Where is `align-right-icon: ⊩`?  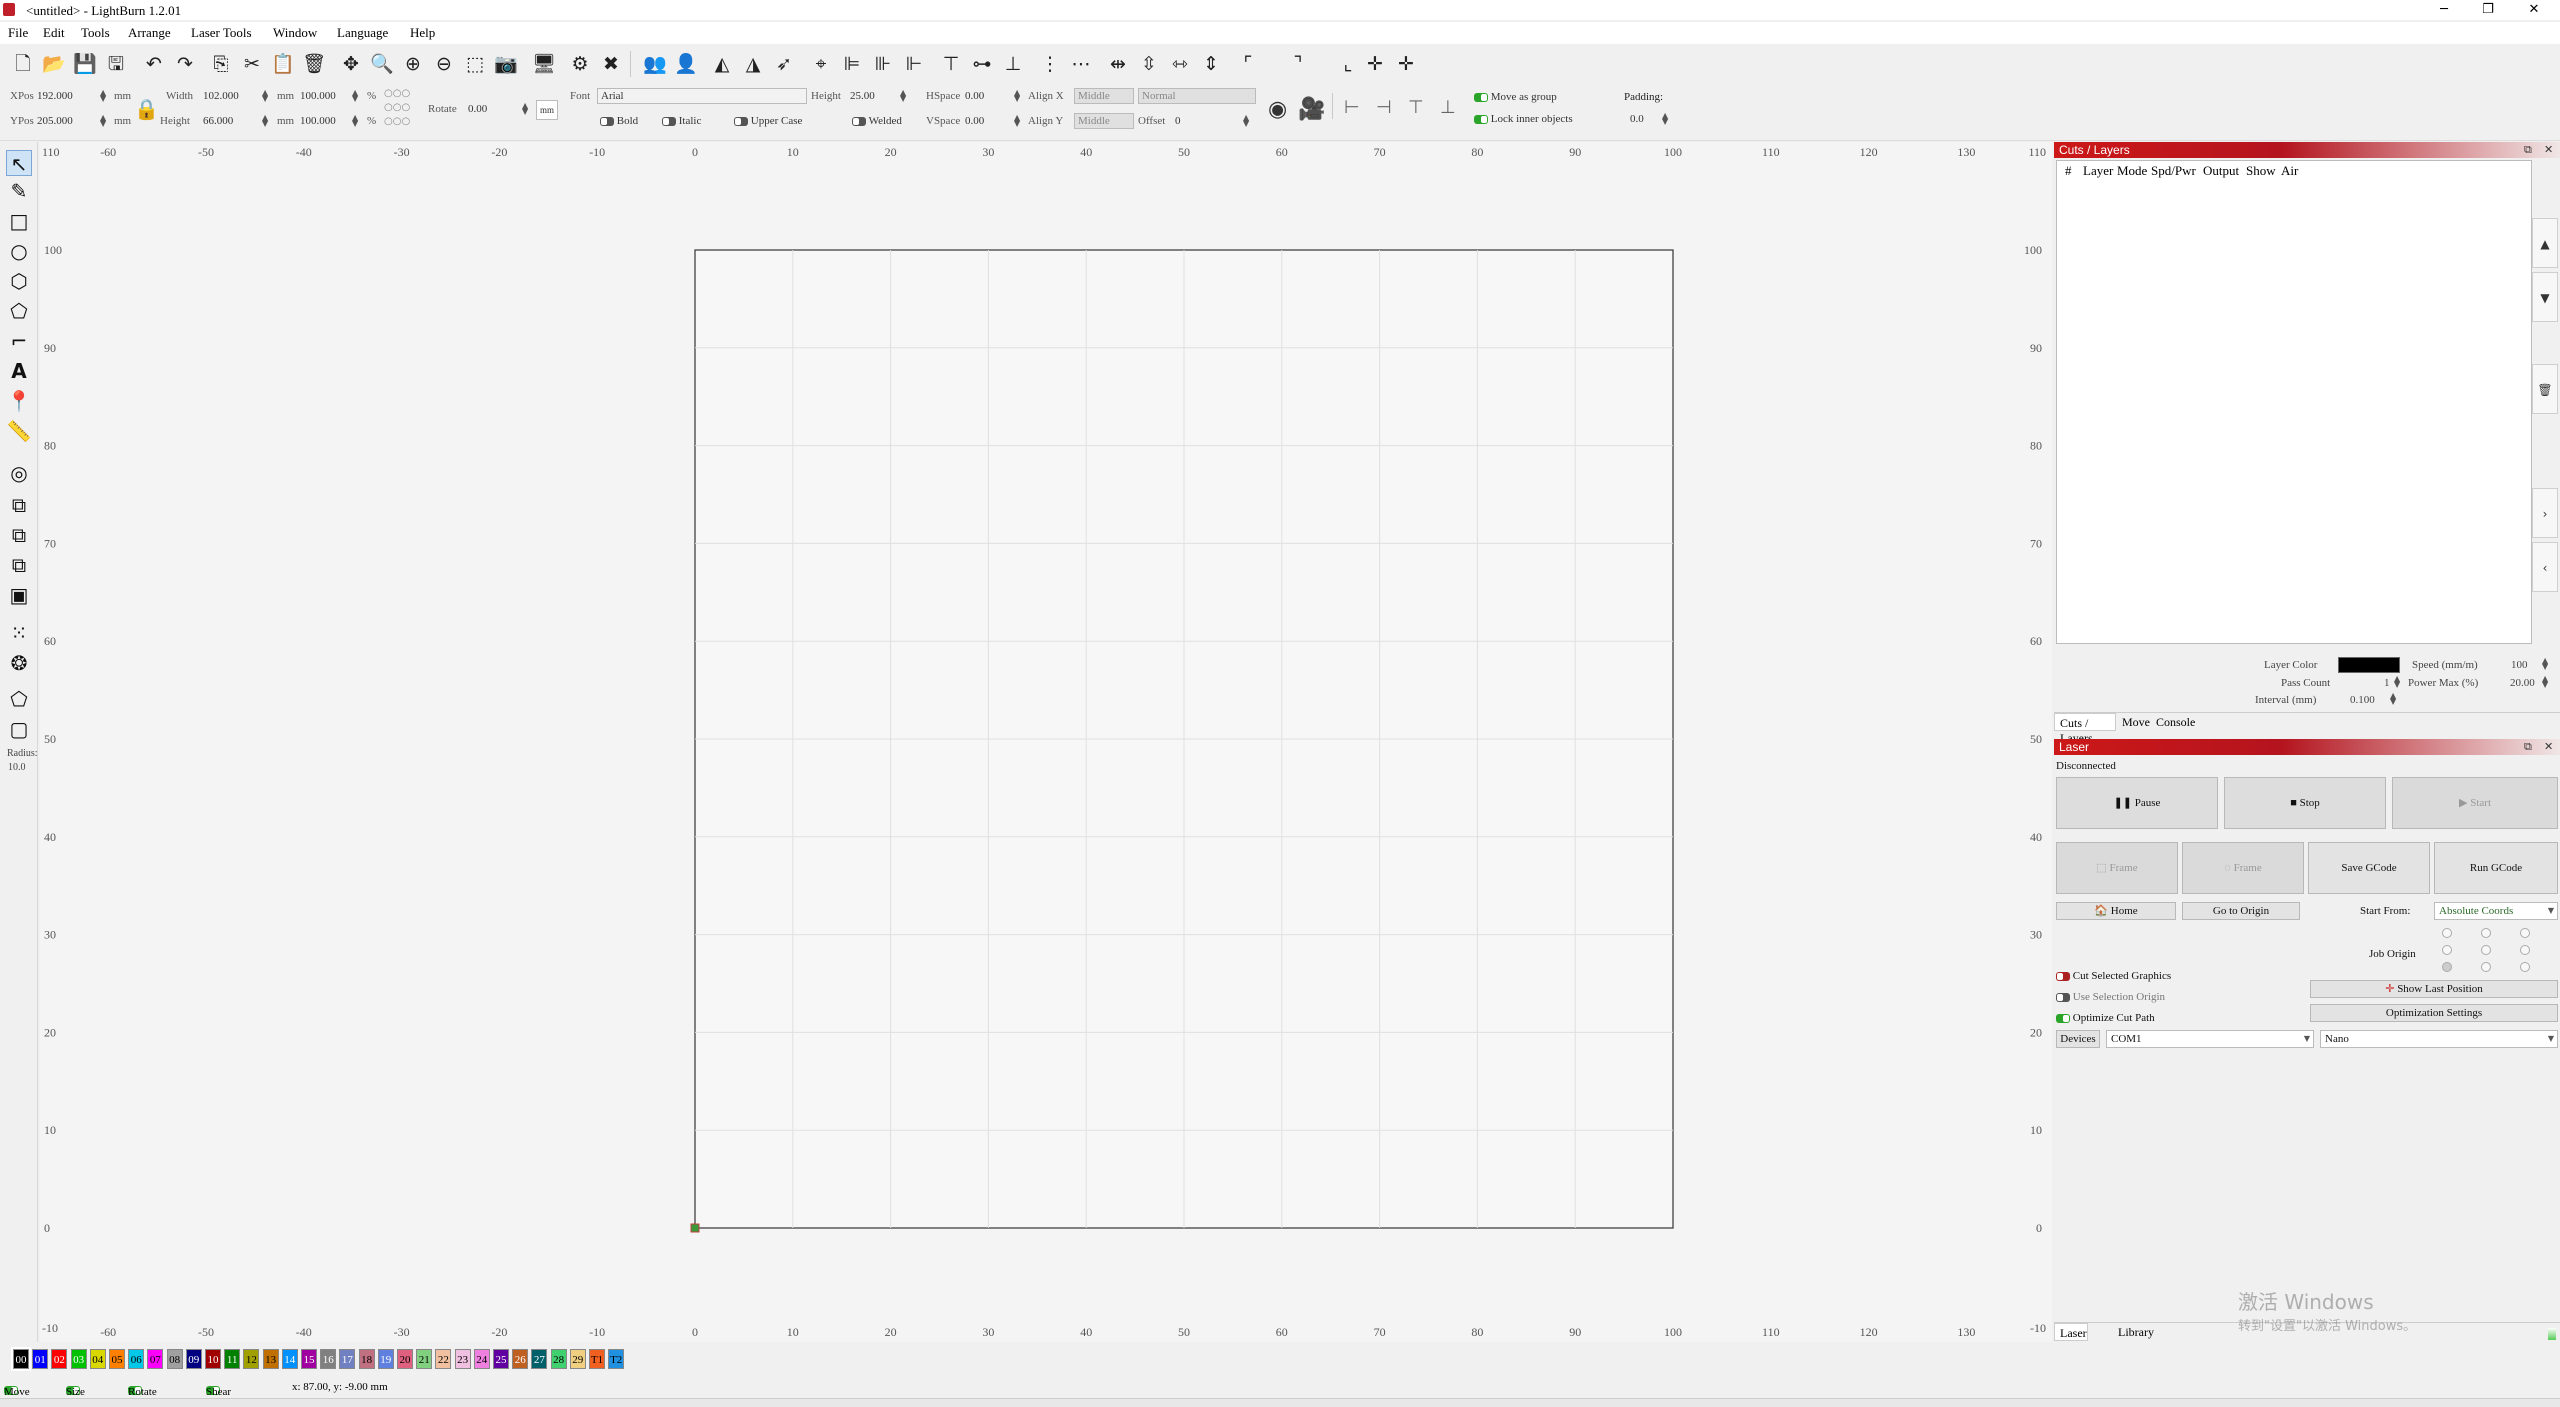
align-right-icon: ⊩ is located at coordinates (914, 64).